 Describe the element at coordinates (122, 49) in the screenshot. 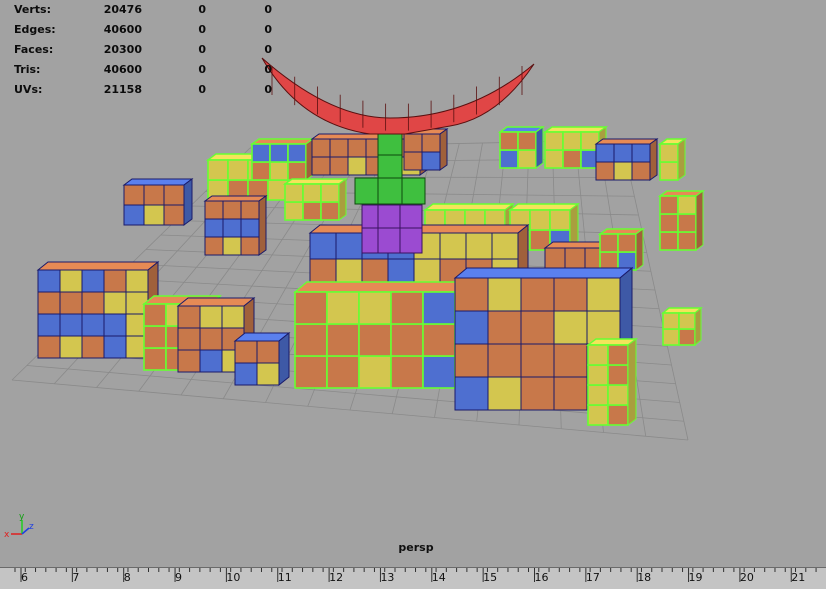

I see `faces-total: 20300` at that location.